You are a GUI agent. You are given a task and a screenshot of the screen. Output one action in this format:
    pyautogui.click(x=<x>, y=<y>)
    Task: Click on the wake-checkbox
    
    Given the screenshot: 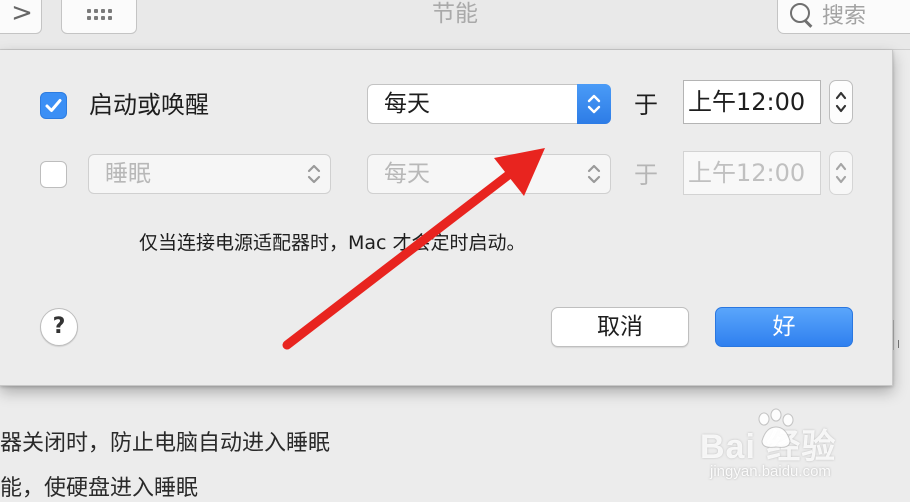 What is the action you would take?
    pyautogui.click(x=53, y=105)
    